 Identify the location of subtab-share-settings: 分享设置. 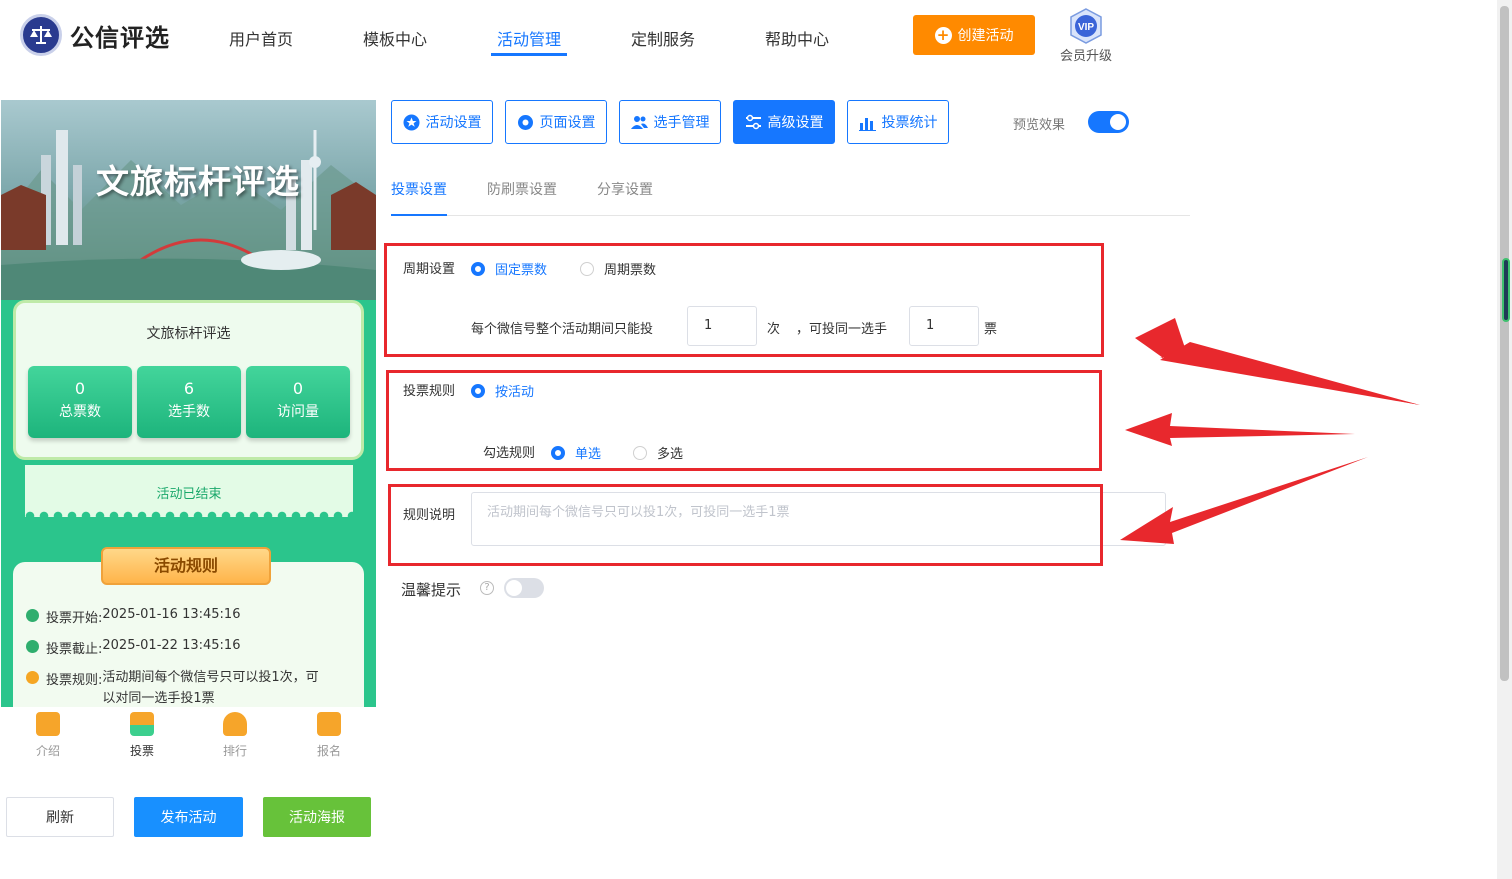
(625, 189).